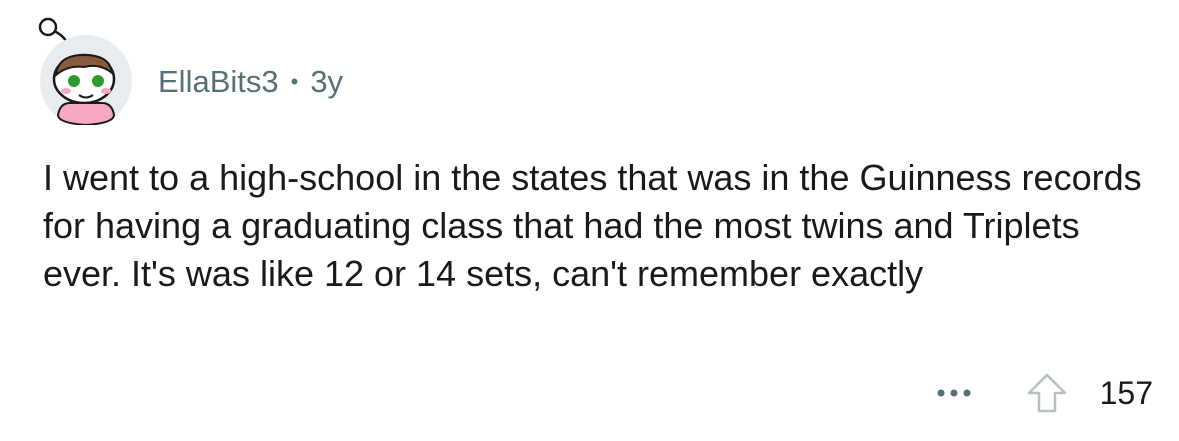 Image resolution: width=1179 pixels, height=441 pixels. I want to click on more-options-button, so click(954, 393).